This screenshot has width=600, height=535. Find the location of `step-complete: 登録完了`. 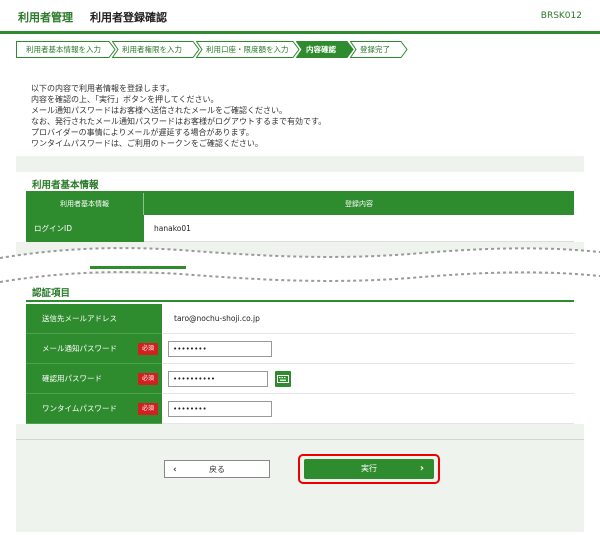

step-complete: 登録完了 is located at coordinates (379, 49).